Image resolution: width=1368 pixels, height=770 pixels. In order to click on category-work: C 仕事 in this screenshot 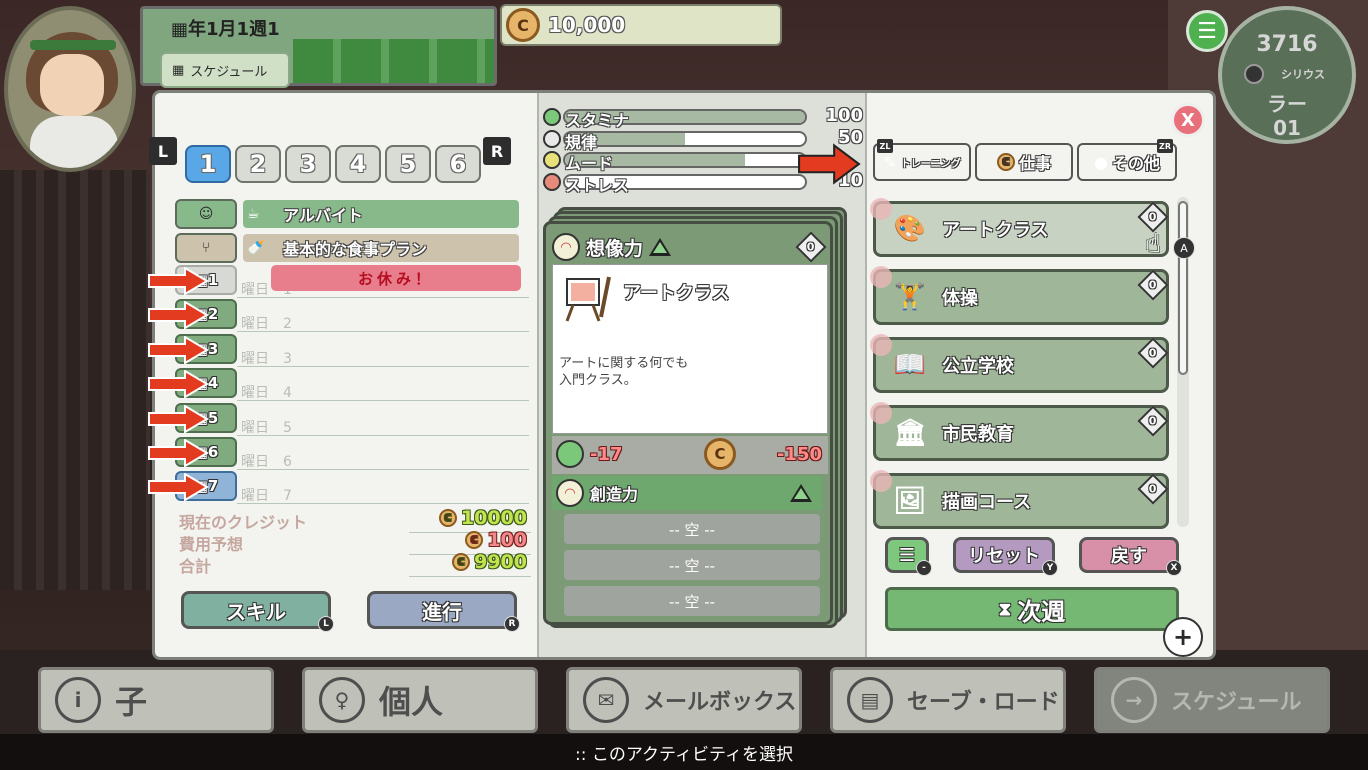, I will do `click(1024, 162)`.